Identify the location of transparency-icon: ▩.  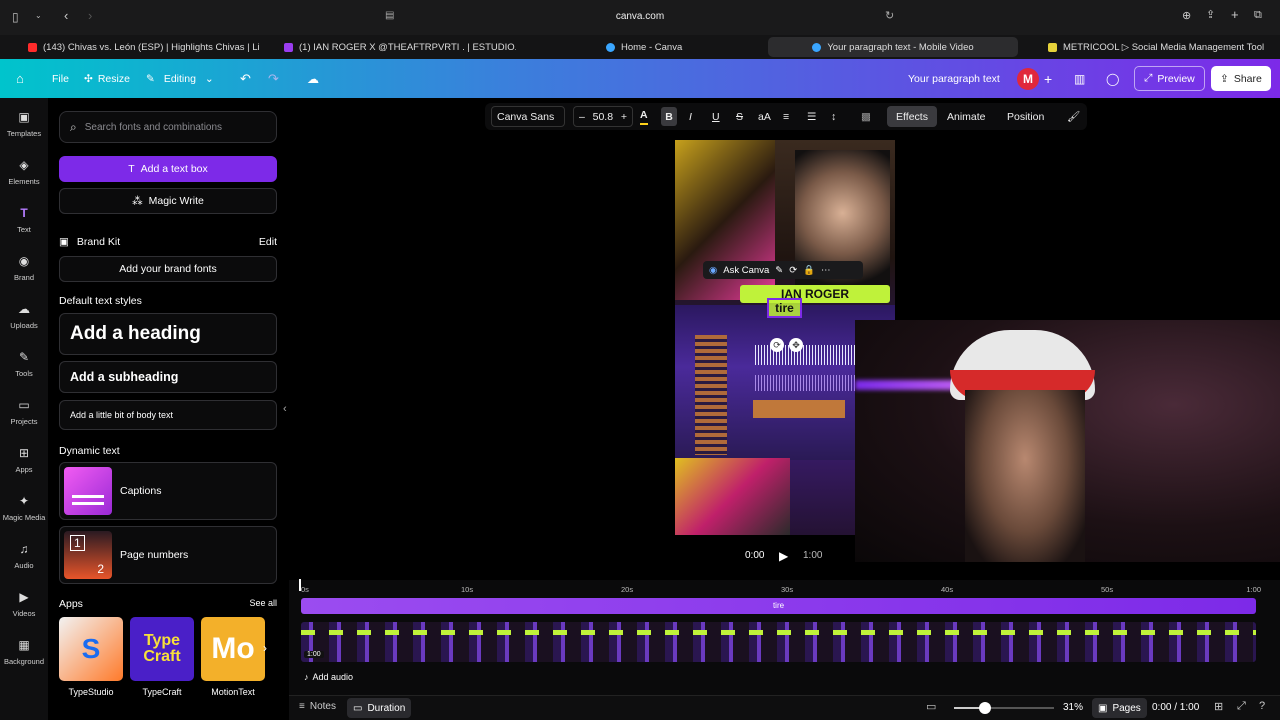
(866, 116).